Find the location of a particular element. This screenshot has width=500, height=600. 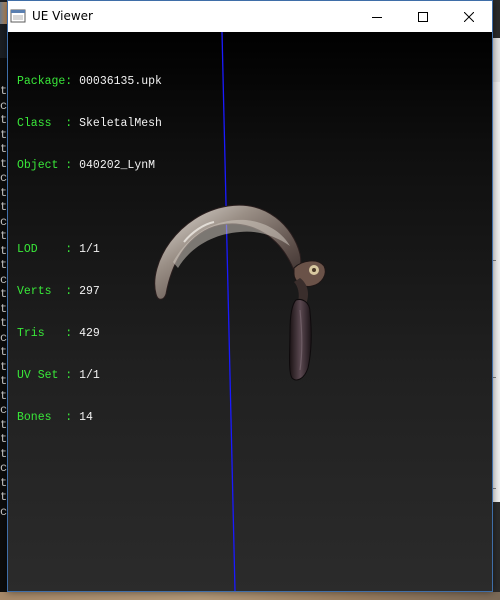

info-verts-row: Verts : 297 is located at coordinates (89, 292).